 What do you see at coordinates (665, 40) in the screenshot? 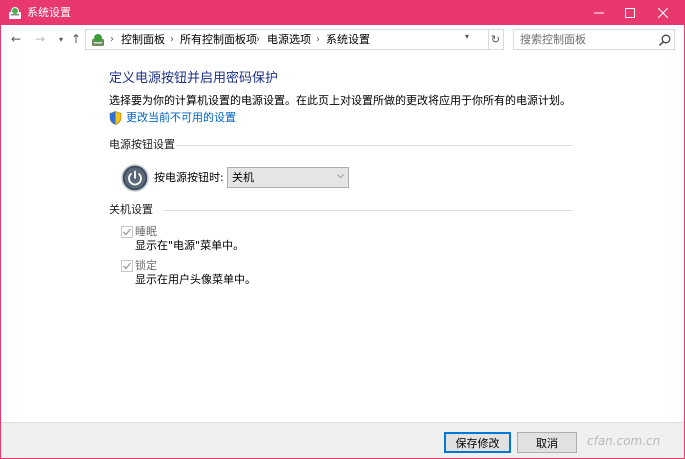
I see `search-icon` at bounding box center [665, 40].